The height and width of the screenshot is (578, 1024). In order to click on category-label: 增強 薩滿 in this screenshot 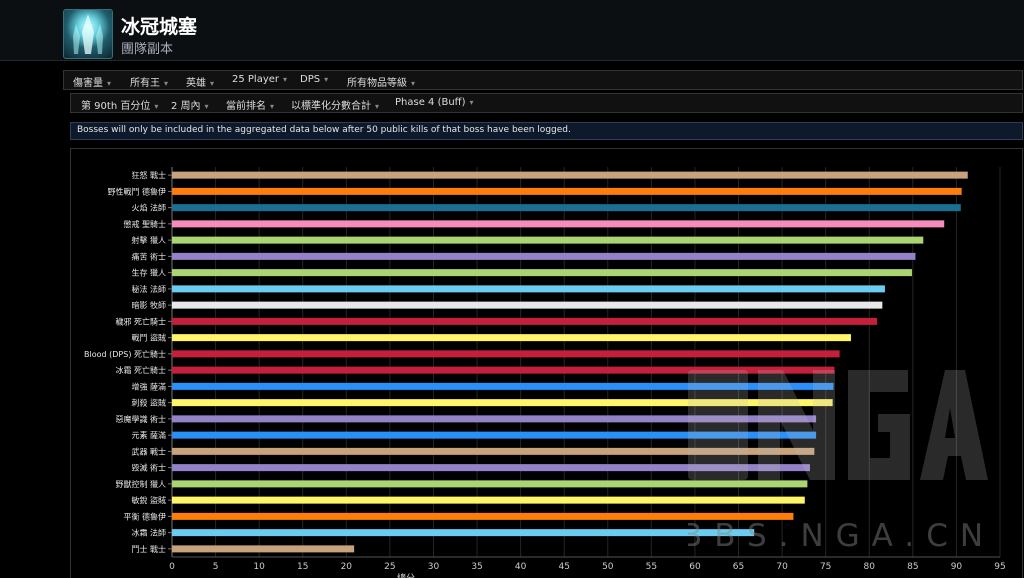, I will do `click(148, 386)`.